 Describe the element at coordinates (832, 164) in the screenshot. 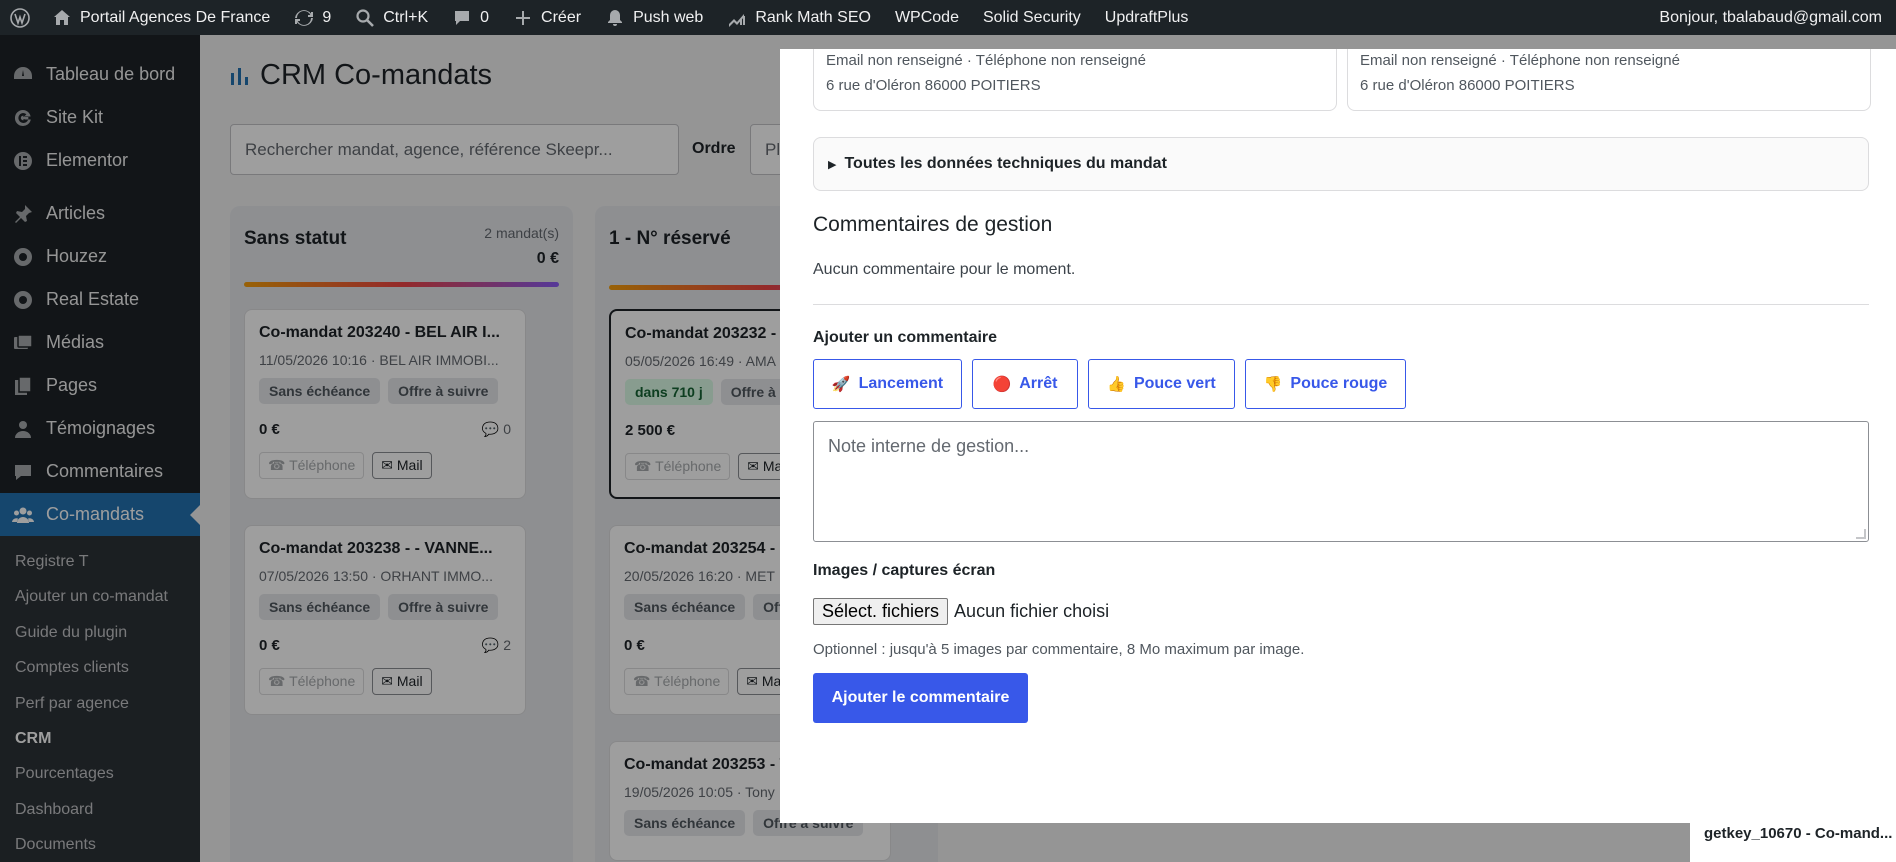

I see `caret-right-icon: ▶` at that location.